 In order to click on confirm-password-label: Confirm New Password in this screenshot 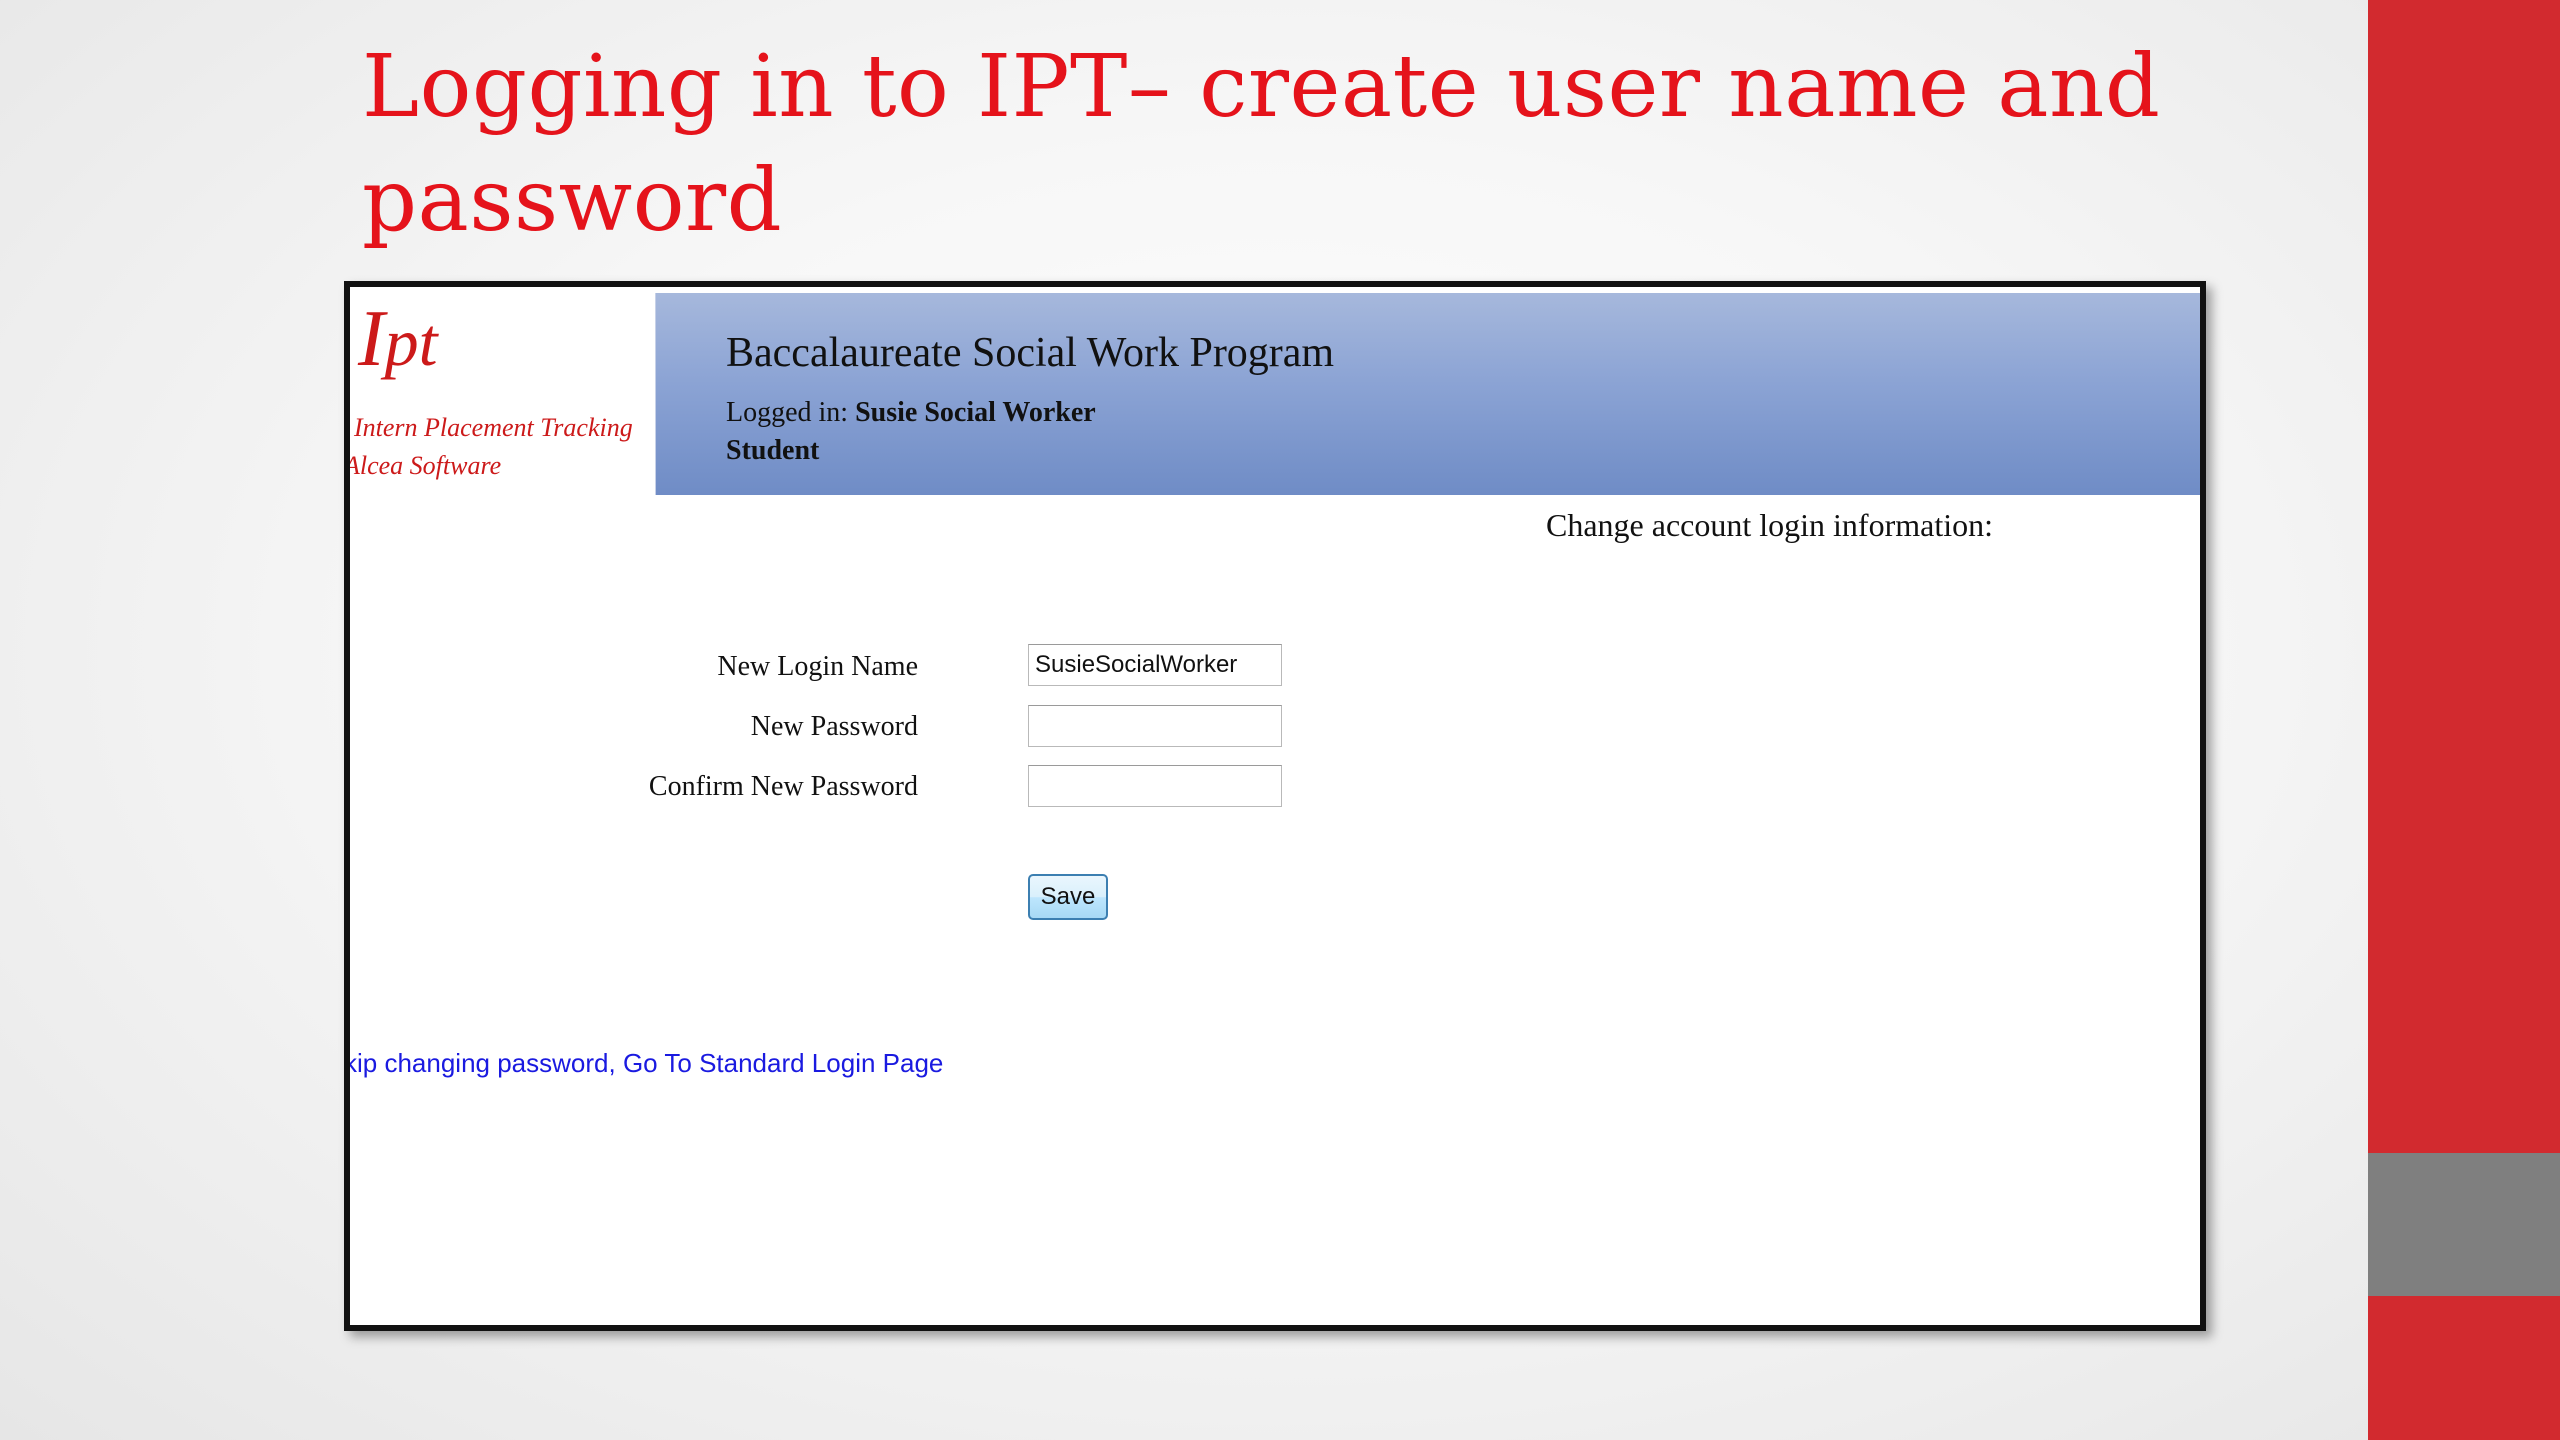, I will do `click(783, 786)`.